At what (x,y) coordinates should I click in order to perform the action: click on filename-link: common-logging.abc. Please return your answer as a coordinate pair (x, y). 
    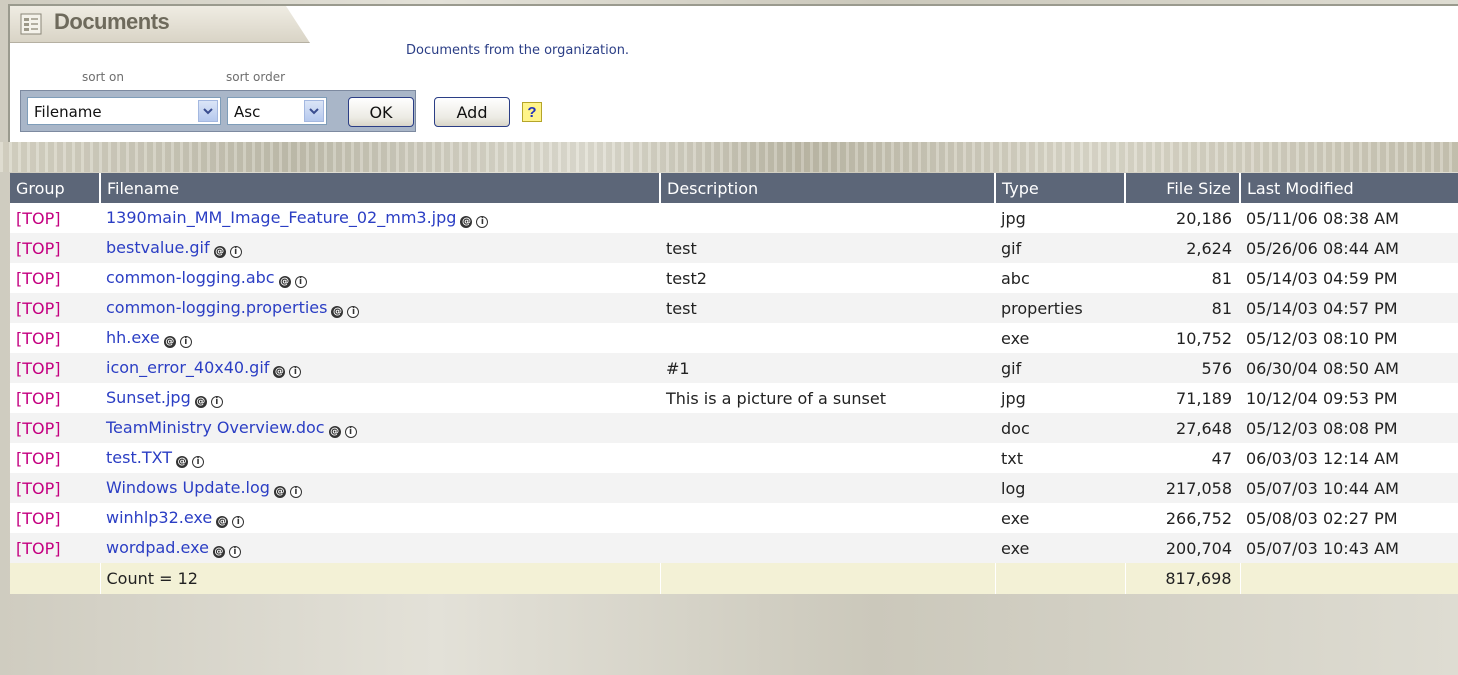
    Looking at the image, I should click on (190, 277).